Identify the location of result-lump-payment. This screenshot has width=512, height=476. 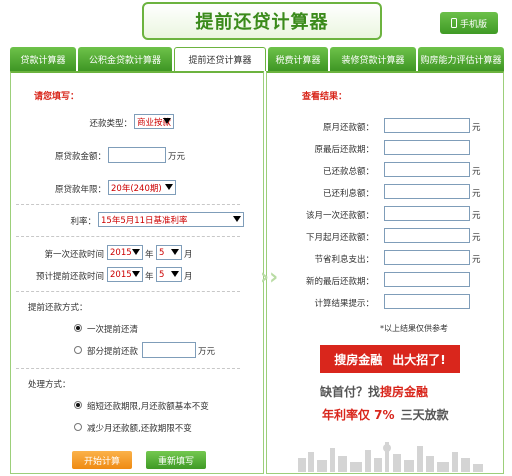
(427, 213).